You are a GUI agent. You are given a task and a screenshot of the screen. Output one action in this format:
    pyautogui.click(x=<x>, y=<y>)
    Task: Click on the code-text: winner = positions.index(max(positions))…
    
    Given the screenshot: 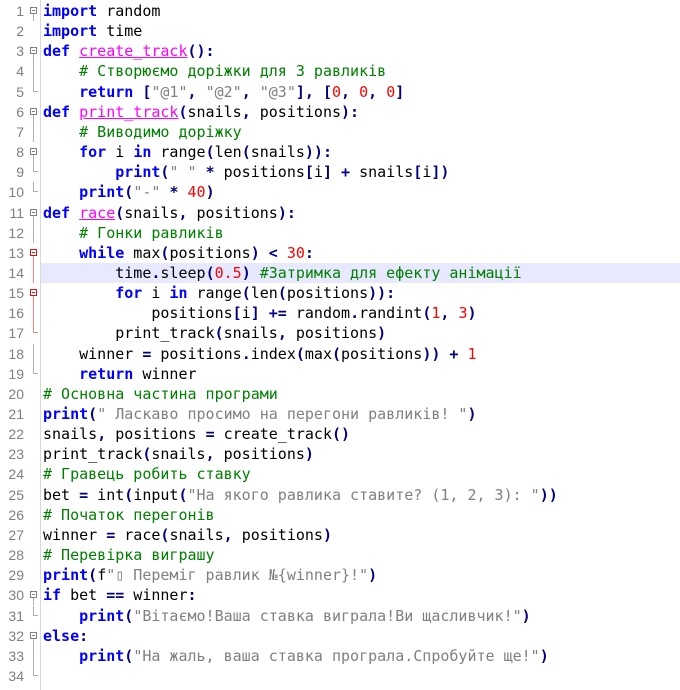 What is the action you would take?
    pyautogui.click(x=259, y=354)
    